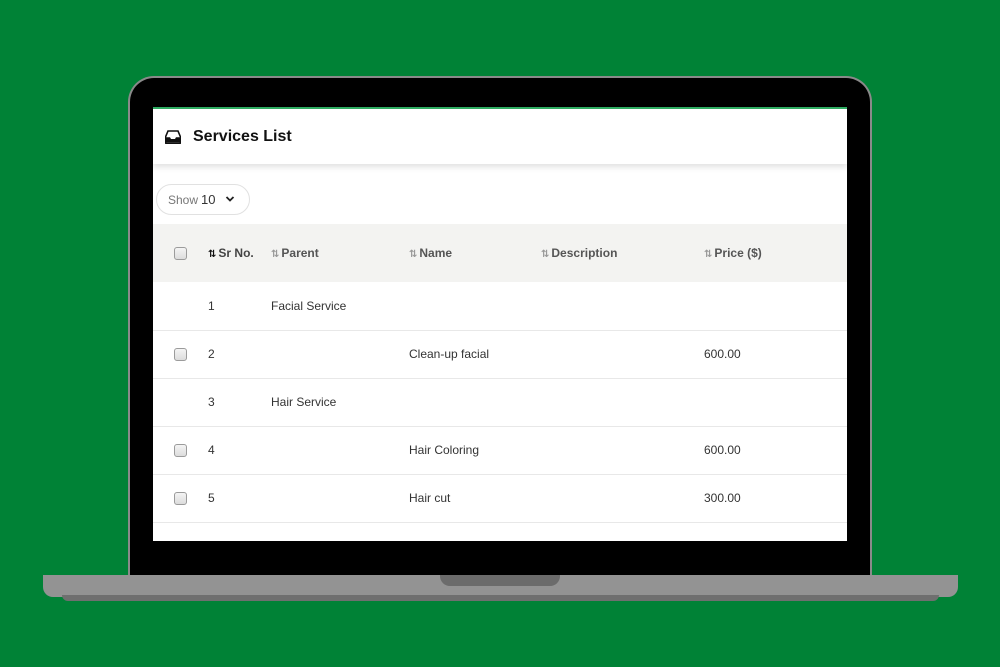  I want to click on cell-sr-no: 5, so click(211, 498).